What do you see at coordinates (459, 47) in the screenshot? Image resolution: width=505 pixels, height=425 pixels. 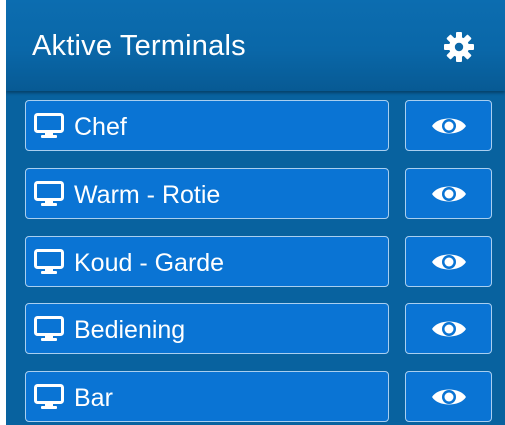 I see `gear-icon` at bounding box center [459, 47].